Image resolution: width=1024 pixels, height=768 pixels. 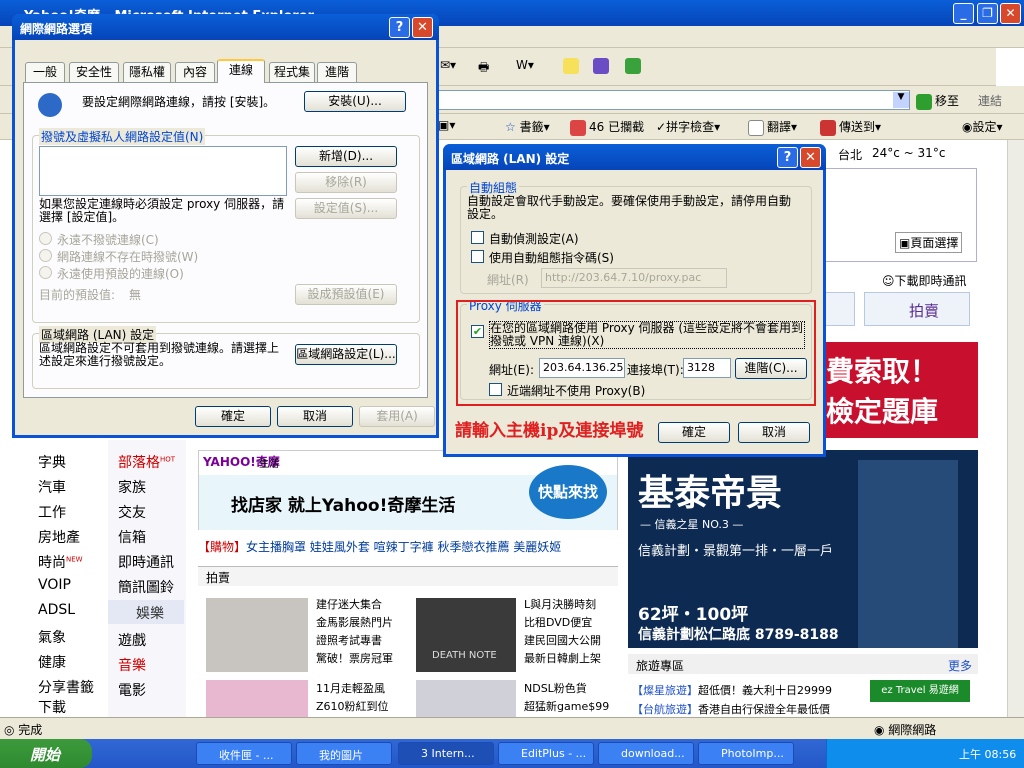 I want to click on dialog-title: 網際網路選項, so click(x=56, y=29).